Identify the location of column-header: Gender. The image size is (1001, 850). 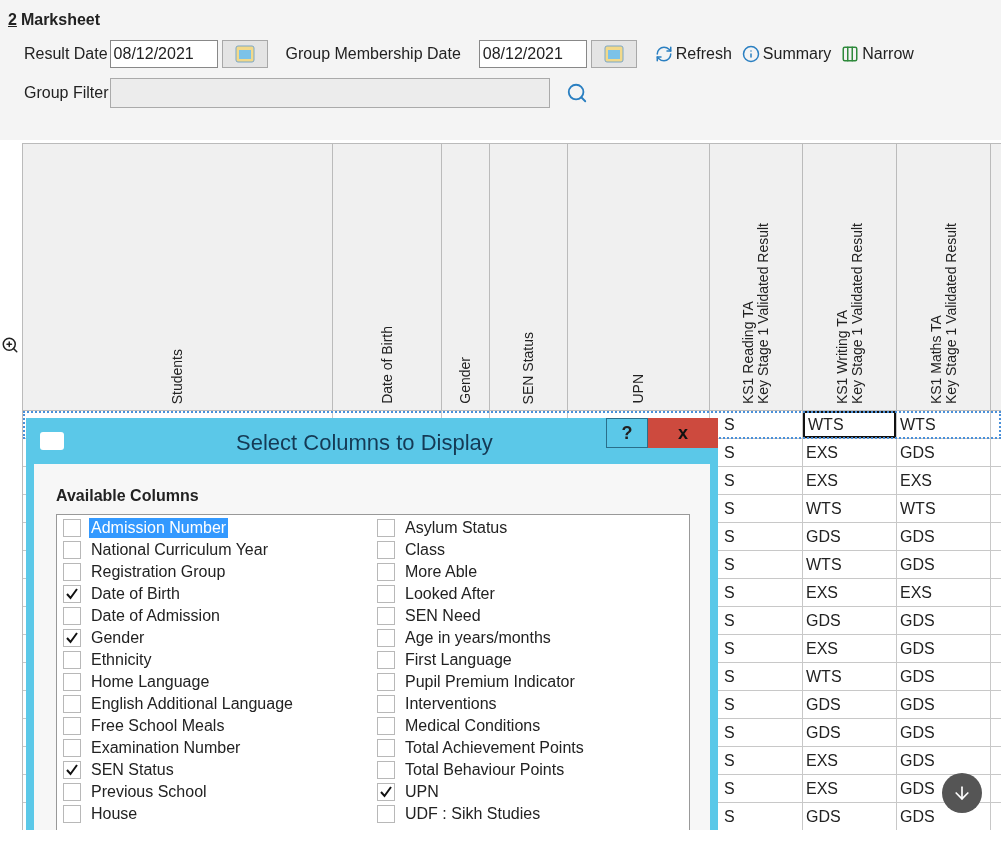
(466, 277).